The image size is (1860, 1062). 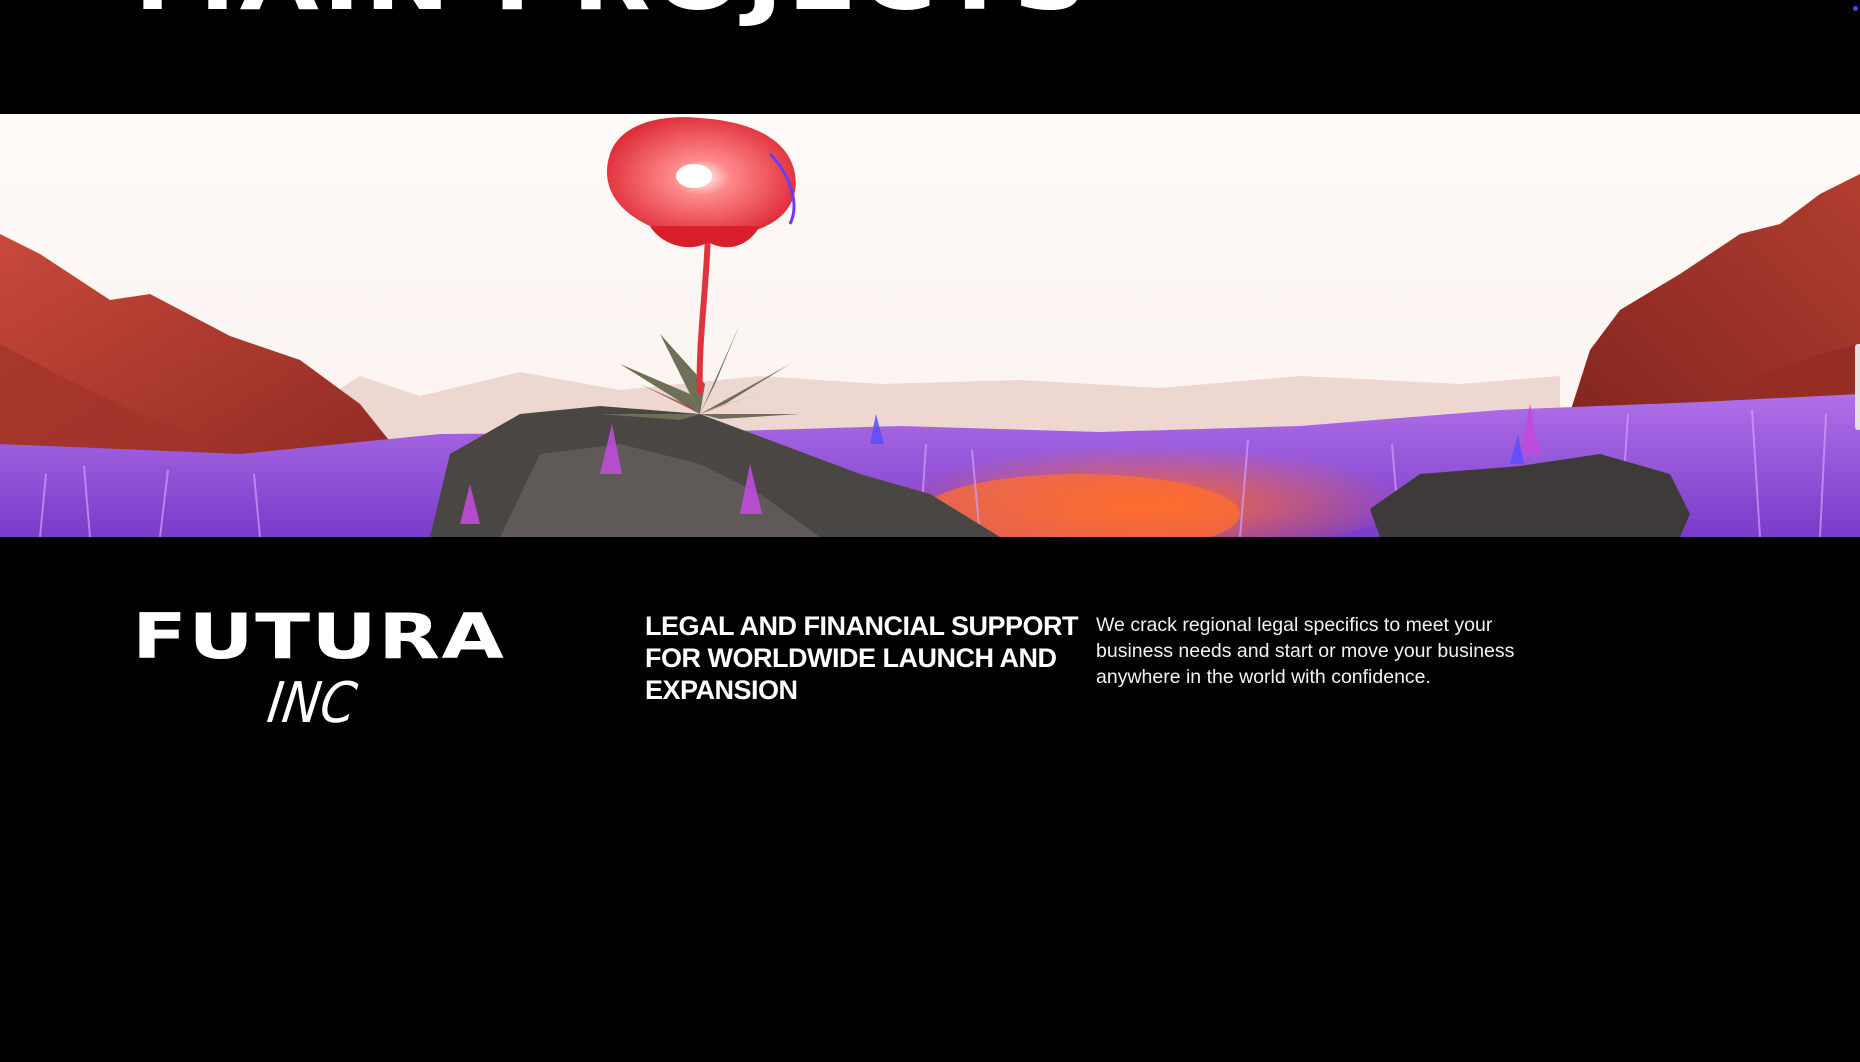 I want to click on futura-inc-logo: FUTURA INC, so click(x=332, y=676).